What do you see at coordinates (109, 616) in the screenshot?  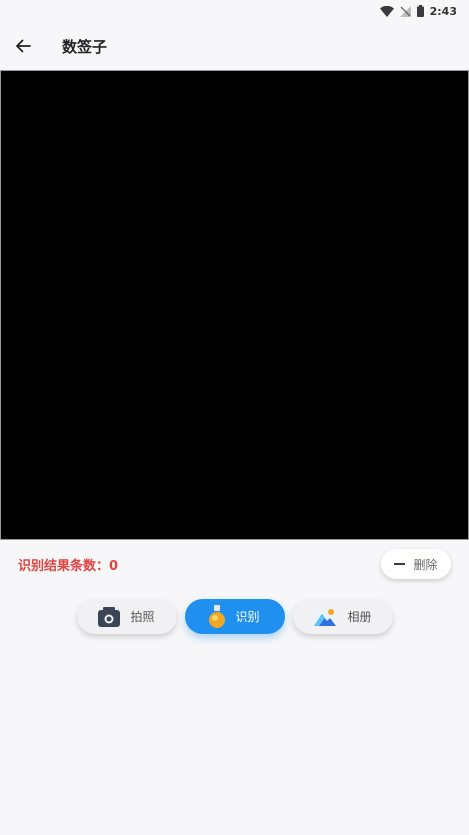 I see `camera-icon` at bounding box center [109, 616].